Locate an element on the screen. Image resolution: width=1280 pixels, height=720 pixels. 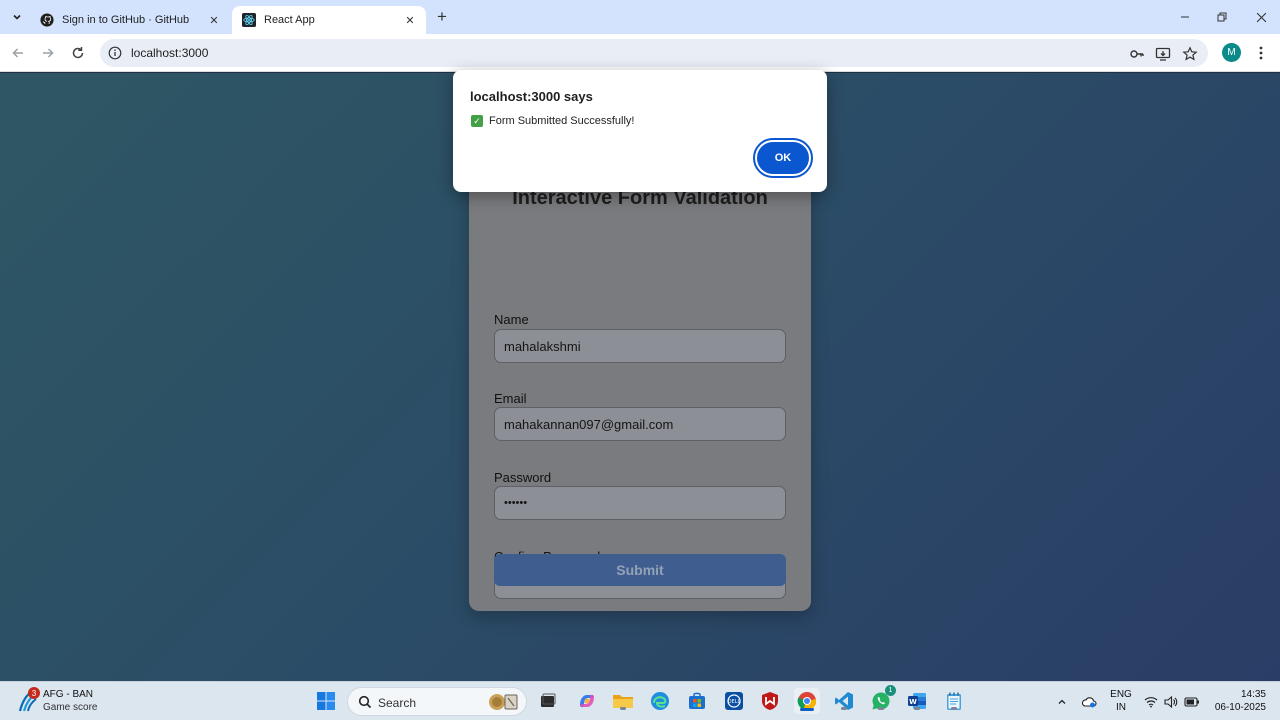
tab-title: React App is located at coordinates (289, 20).